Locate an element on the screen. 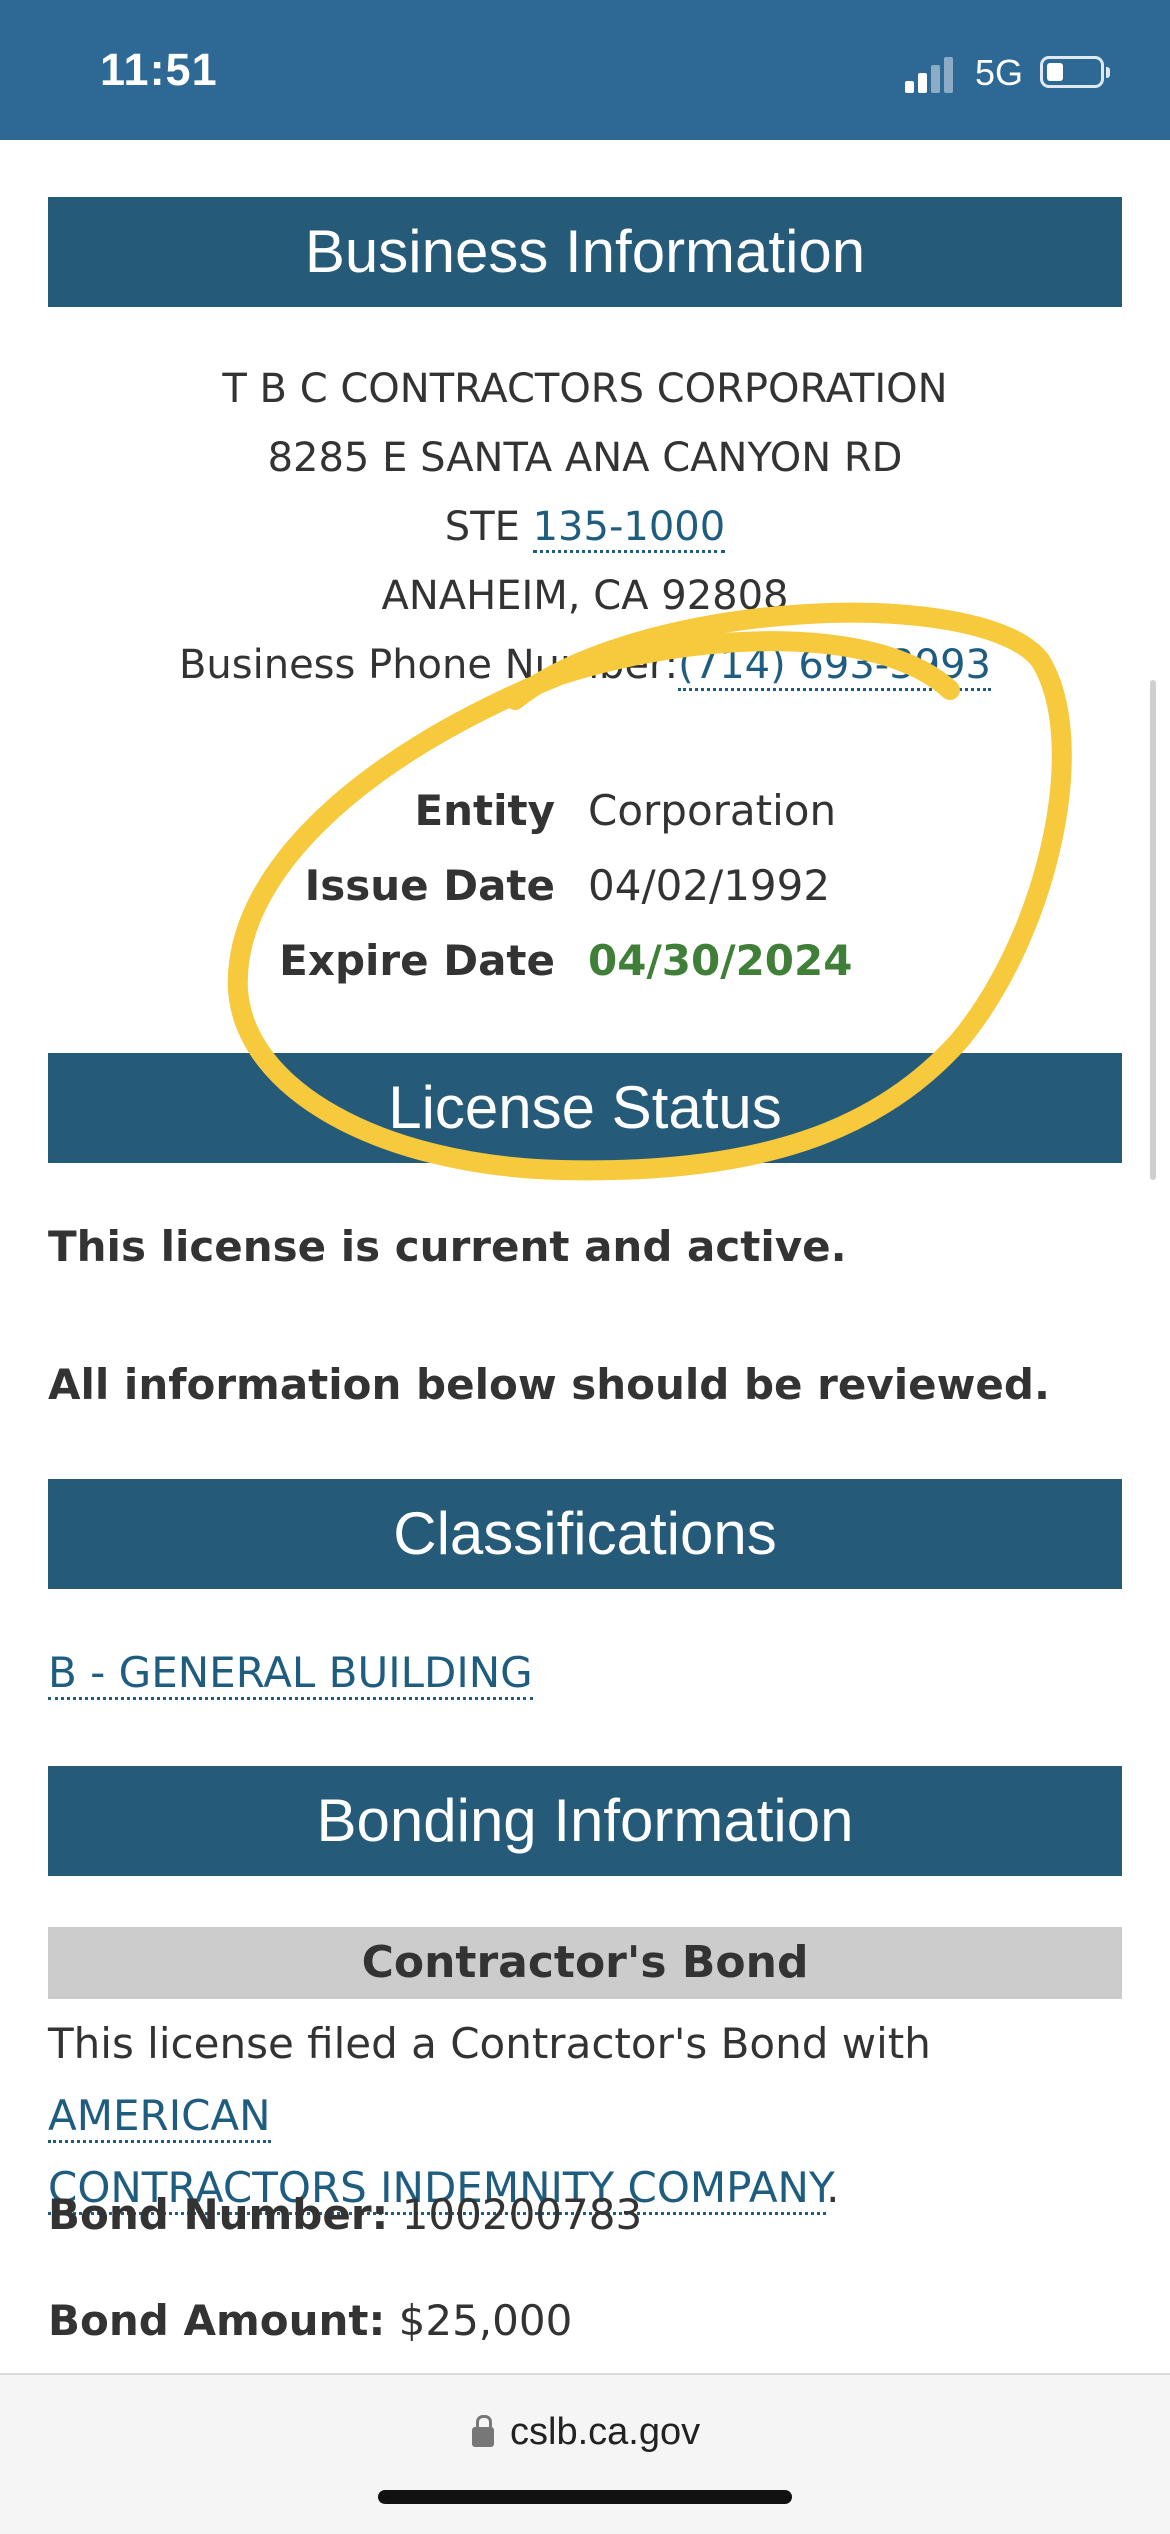 This screenshot has height=2534, width=1170. entity-label: Entity is located at coordinates (484, 810).